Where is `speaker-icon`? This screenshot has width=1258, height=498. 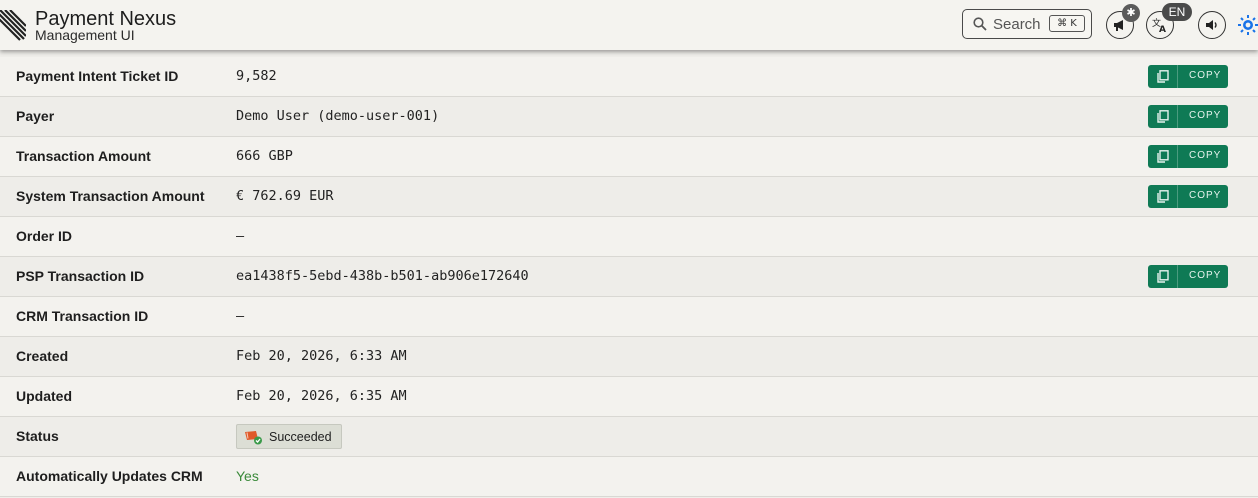
speaker-icon is located at coordinates (1211, 25).